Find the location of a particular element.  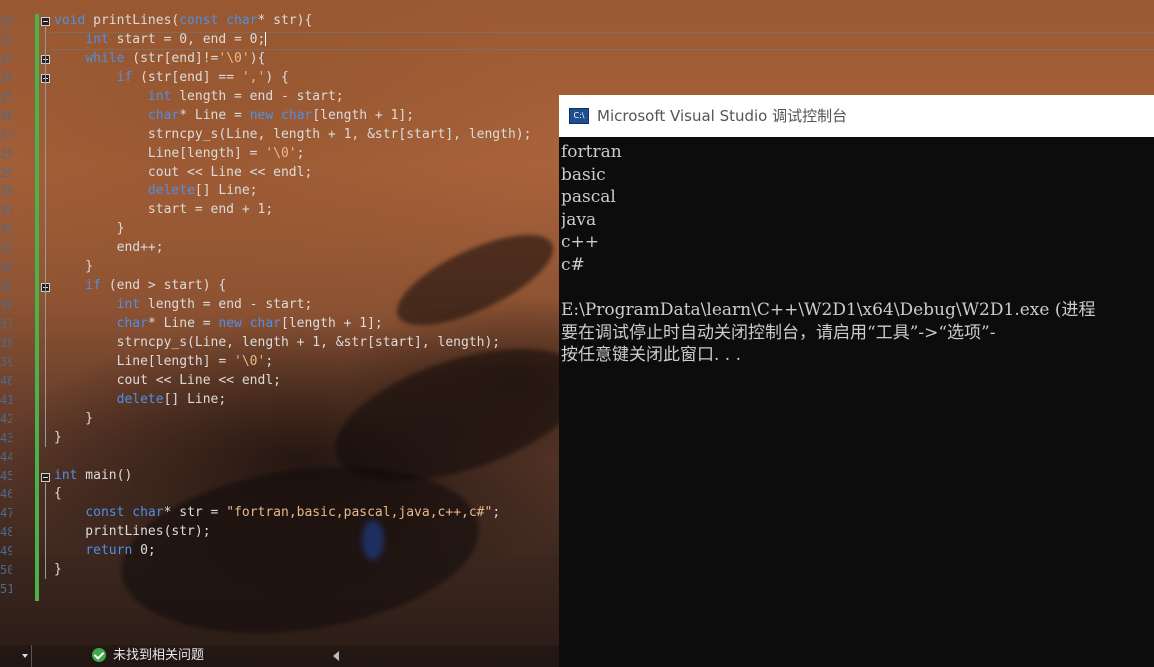

console-output-line: java is located at coordinates (579, 219).